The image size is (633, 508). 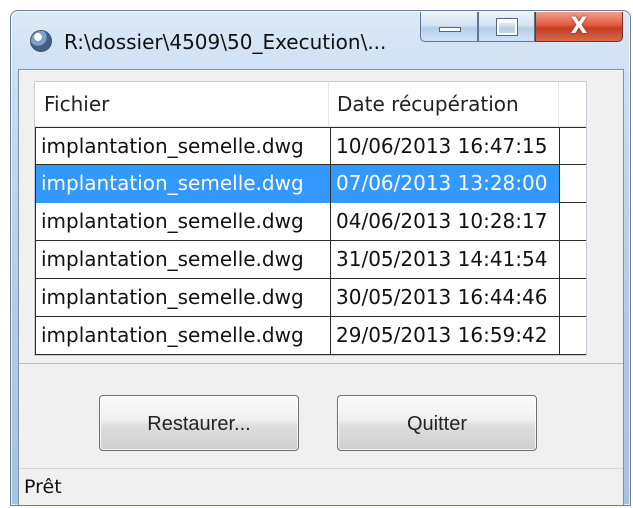 I want to click on close-icon: X, so click(x=579, y=26).